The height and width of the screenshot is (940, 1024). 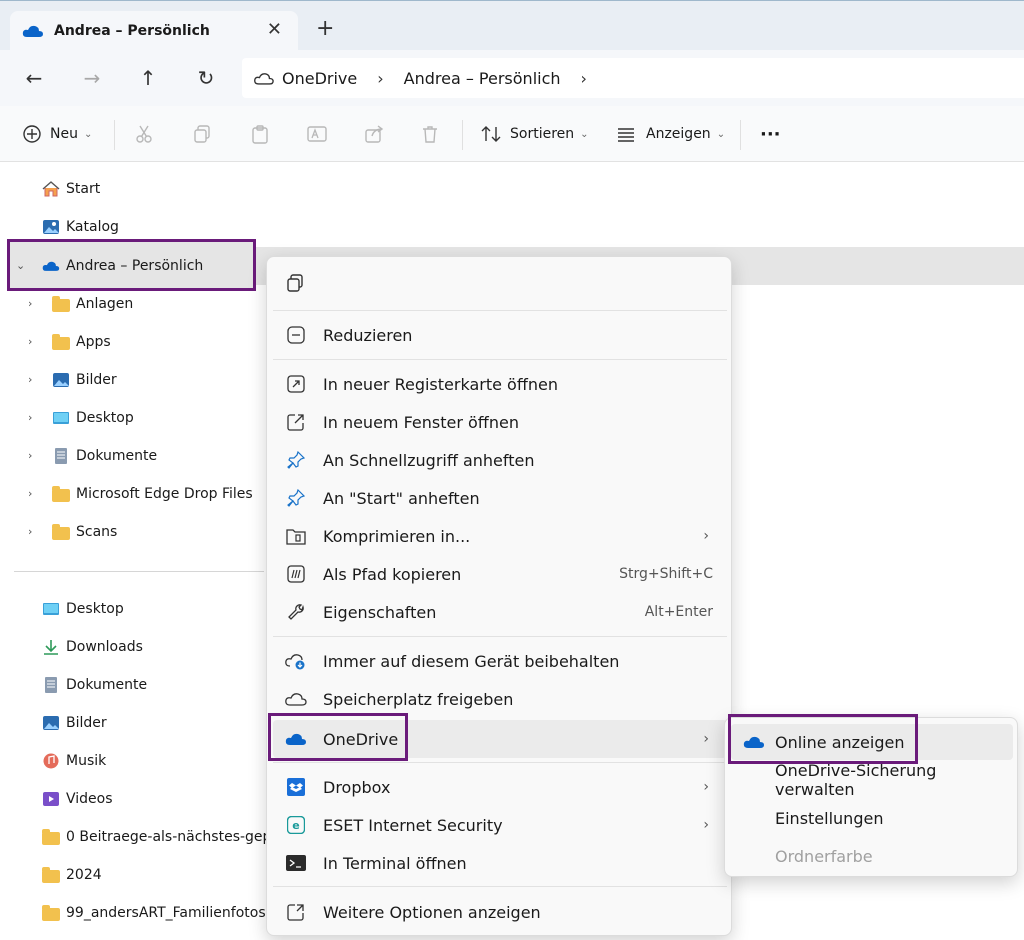 What do you see at coordinates (51, 723) in the screenshot?
I see `pictures-icon` at bounding box center [51, 723].